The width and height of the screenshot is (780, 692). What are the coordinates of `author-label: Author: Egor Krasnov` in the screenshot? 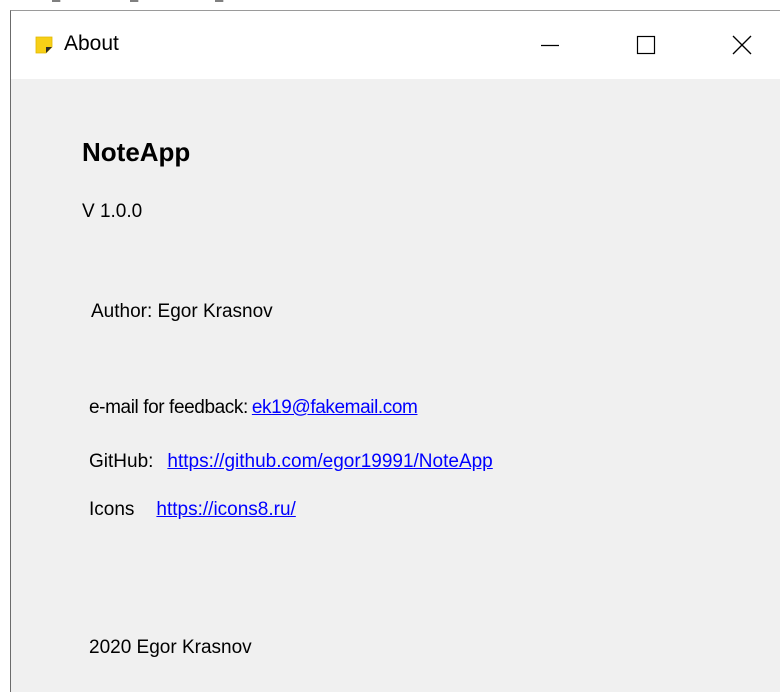 It's located at (182, 311).